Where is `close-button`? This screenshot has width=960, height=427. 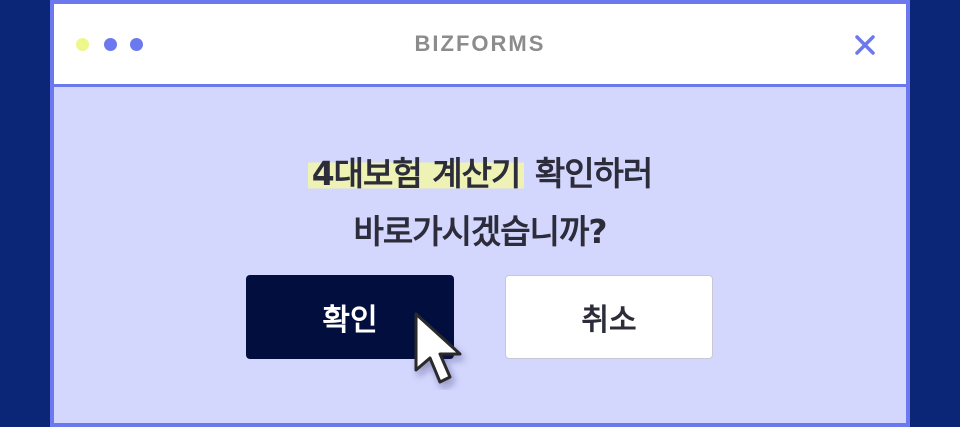
close-button is located at coordinates (865, 45).